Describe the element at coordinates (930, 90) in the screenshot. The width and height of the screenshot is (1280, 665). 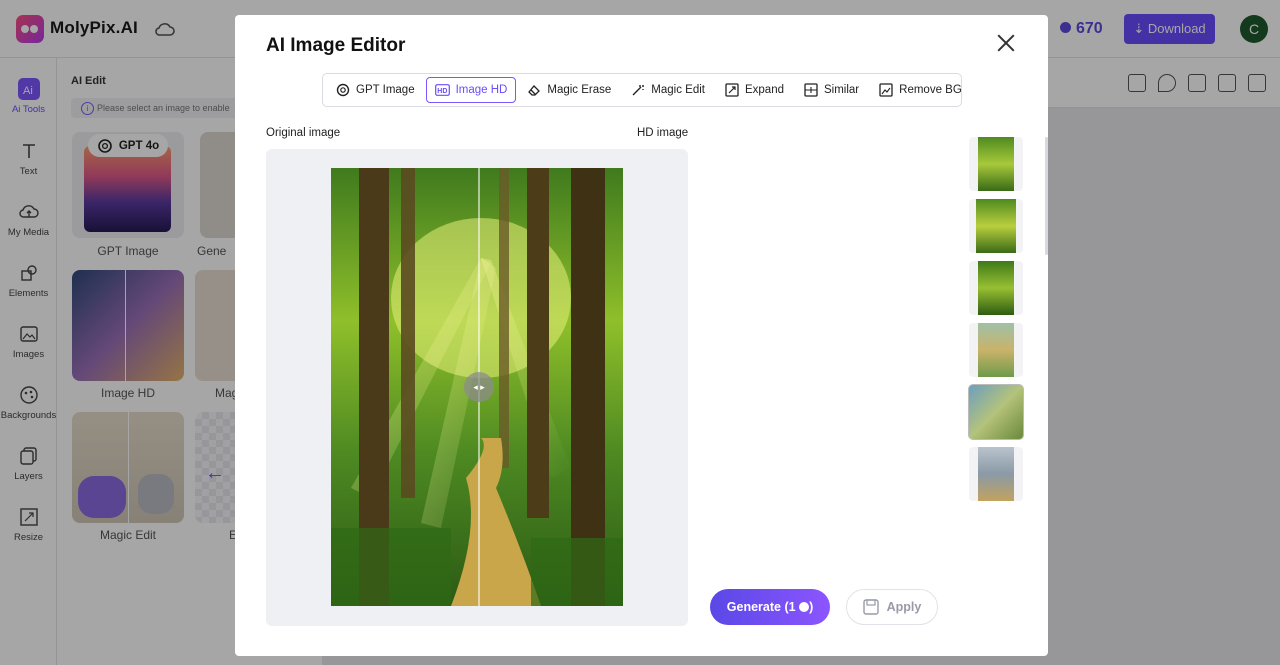
I see `tab-label: Remove BG` at that location.